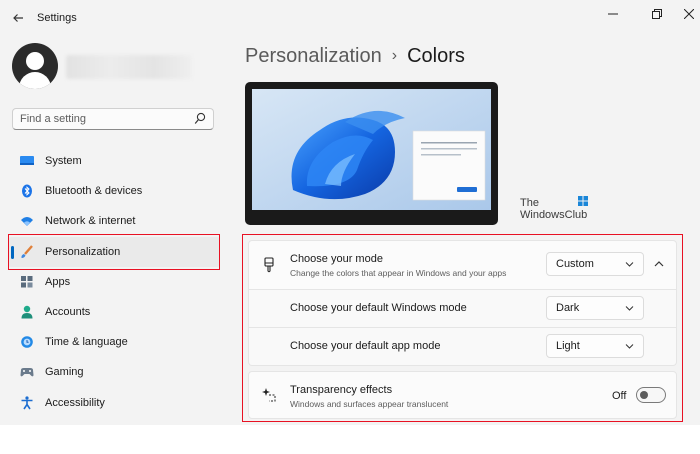 This screenshot has width=700, height=454. What do you see at coordinates (114, 161) in the screenshot?
I see `sidebar-item-system: System` at bounding box center [114, 161].